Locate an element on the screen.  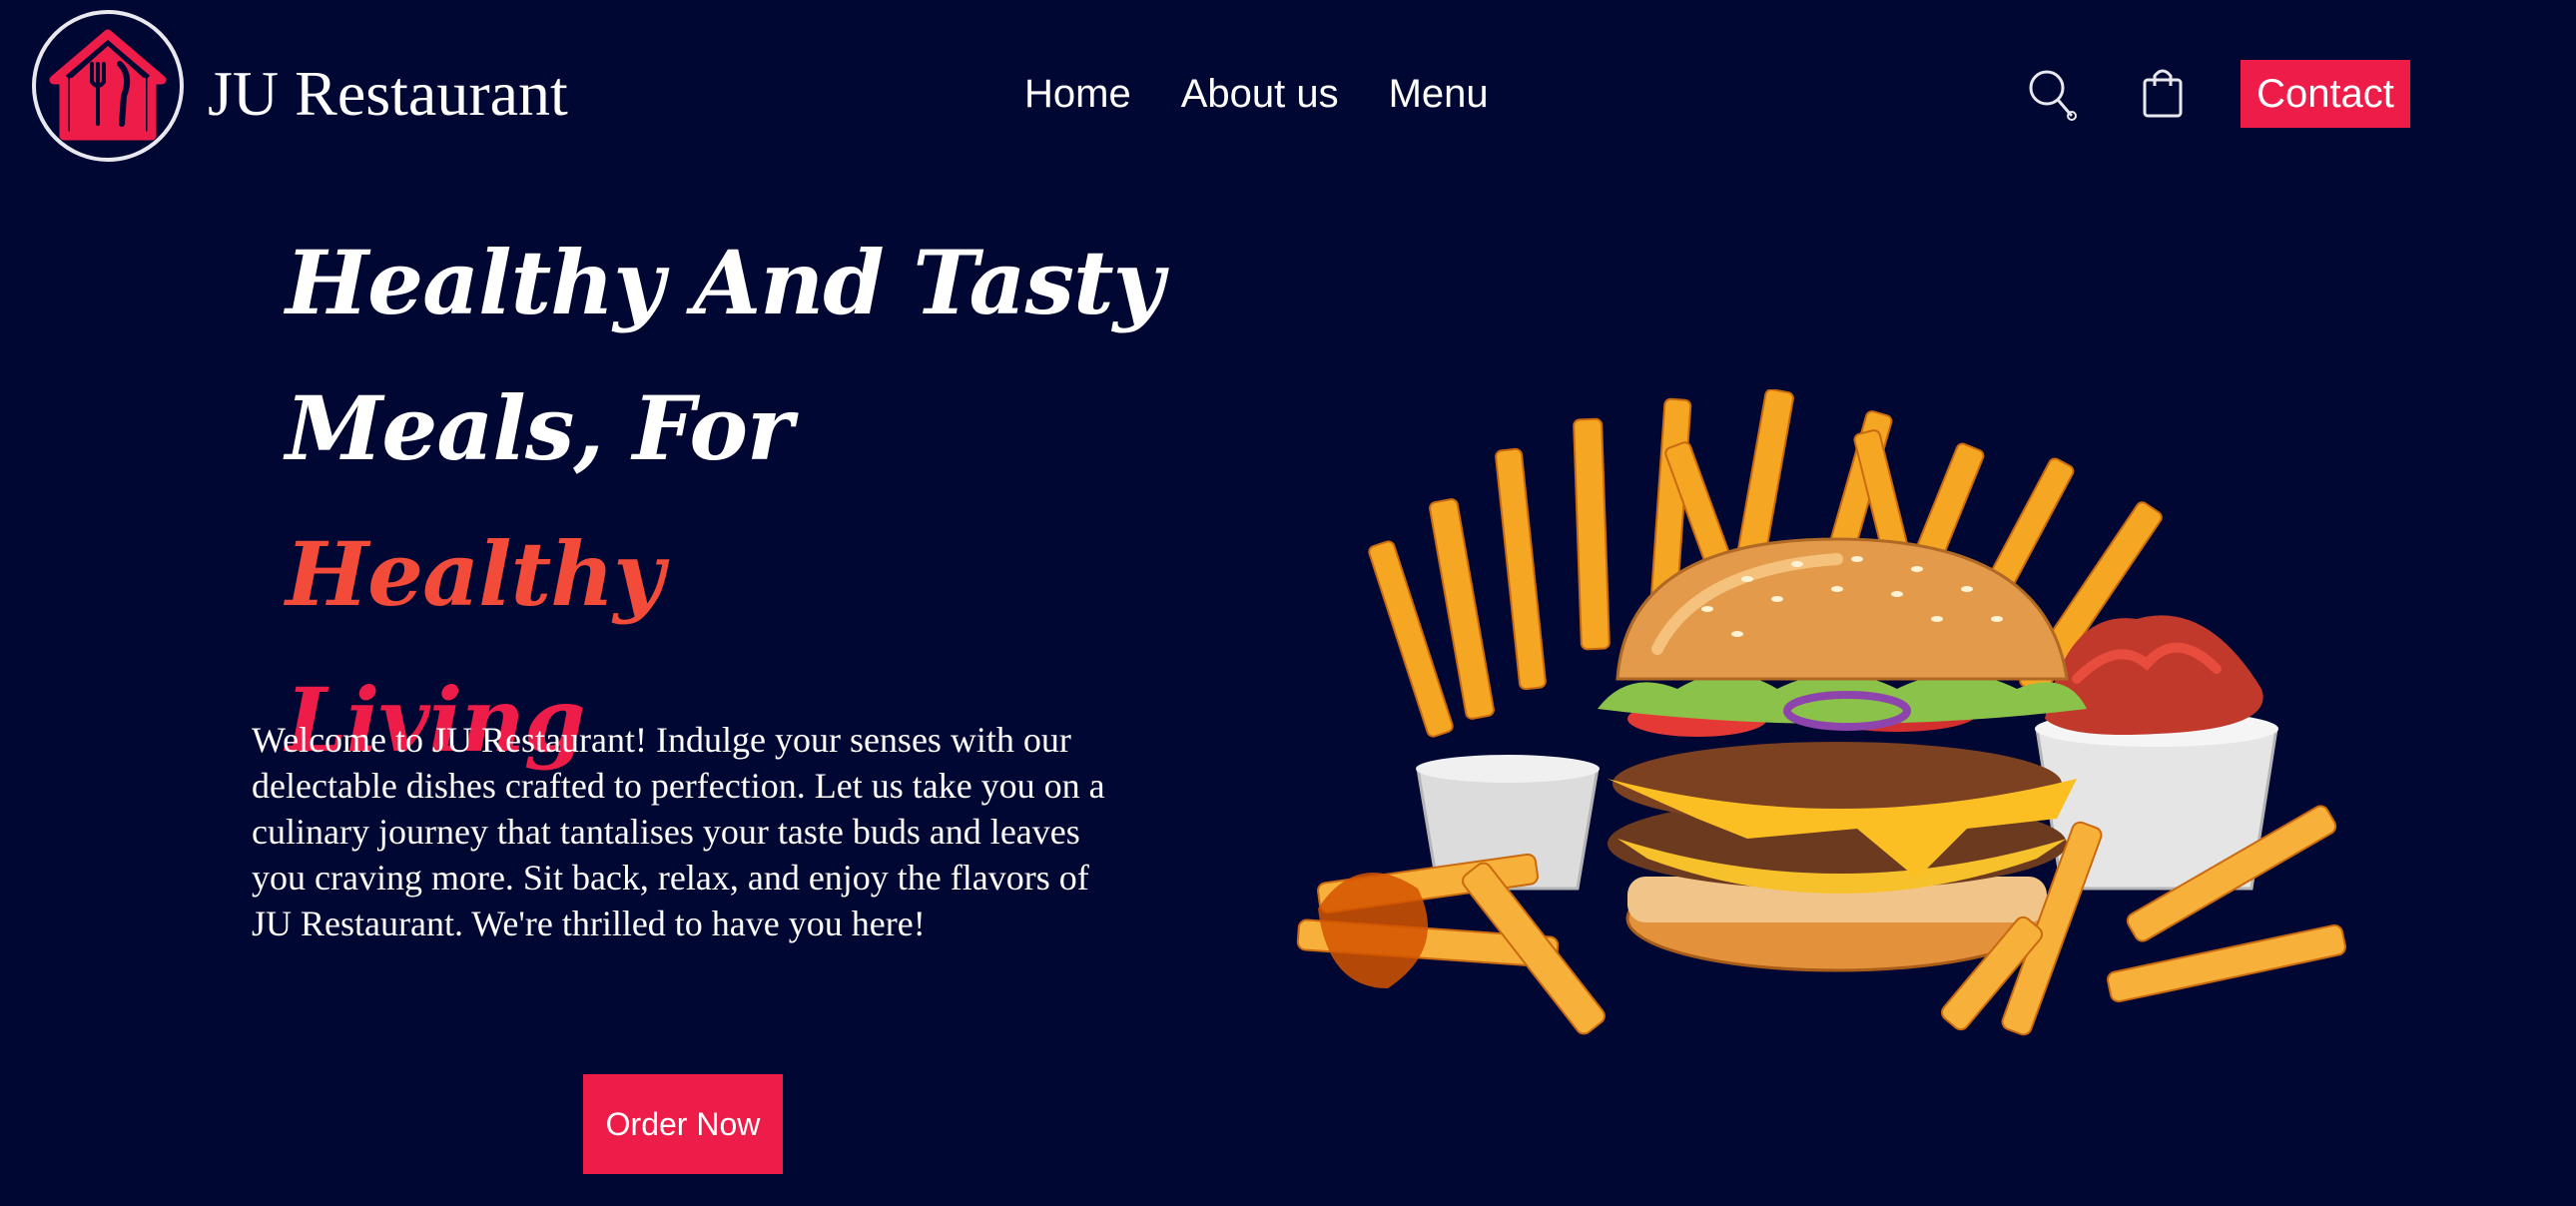
shopping-bag-icon is located at coordinates (2163, 94).